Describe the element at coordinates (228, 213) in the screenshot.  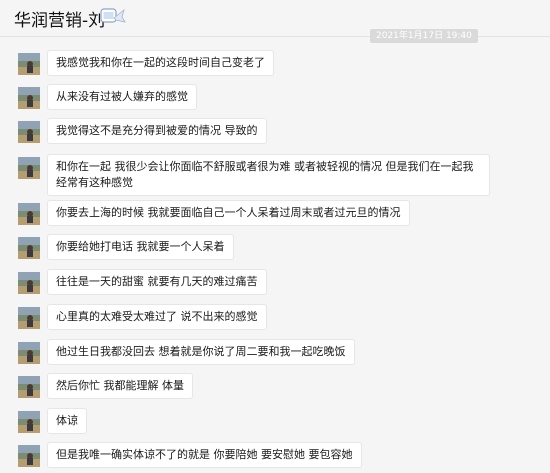
I see `message-bubble: 你要去上海的时候 我就要面临自己一个人呆着过周末或者过元旦的情况` at that location.